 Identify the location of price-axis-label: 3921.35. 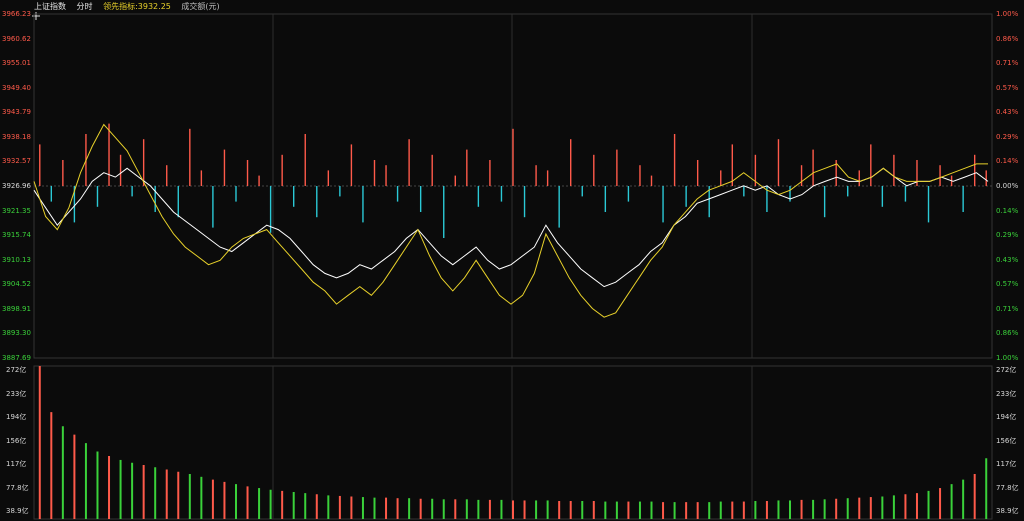
(16, 210).